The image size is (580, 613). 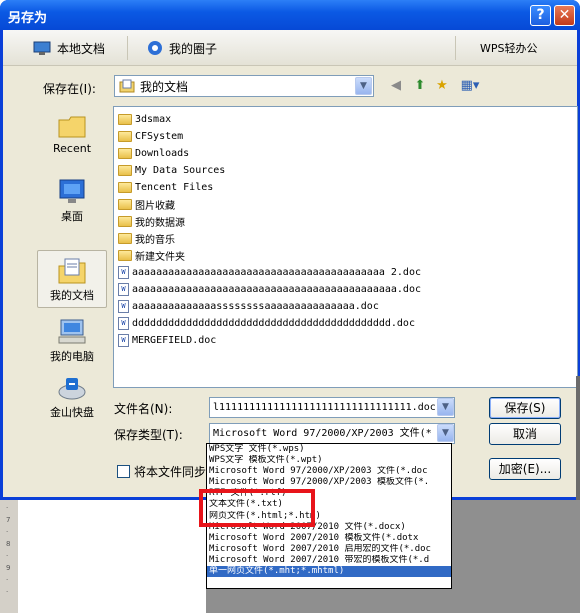 I want to click on up-folder-icon: ⬆, so click(x=420, y=86).